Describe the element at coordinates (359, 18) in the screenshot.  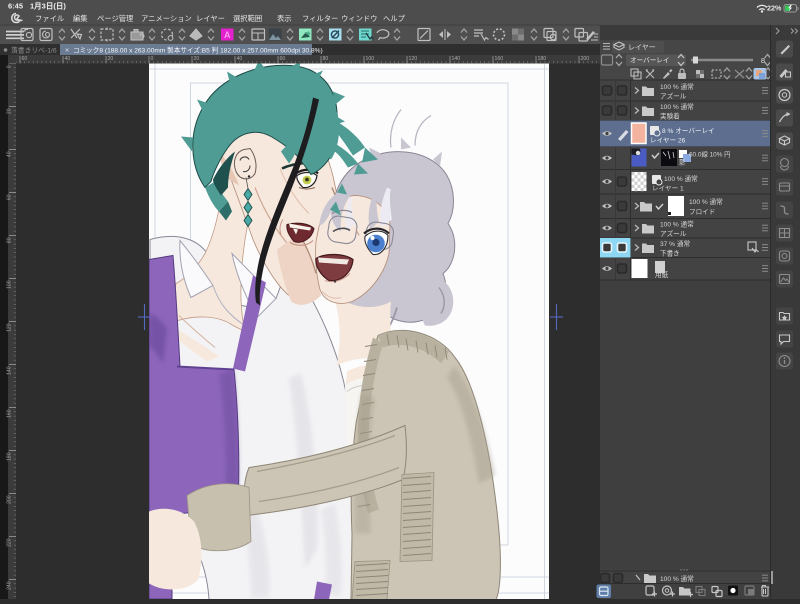
I see `svg-text: ウィンドウ` at that location.